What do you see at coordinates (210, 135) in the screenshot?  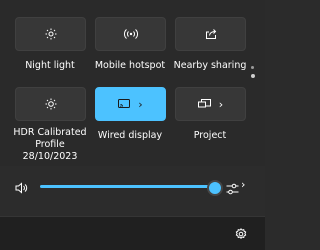 I see `project-label: Project` at bounding box center [210, 135].